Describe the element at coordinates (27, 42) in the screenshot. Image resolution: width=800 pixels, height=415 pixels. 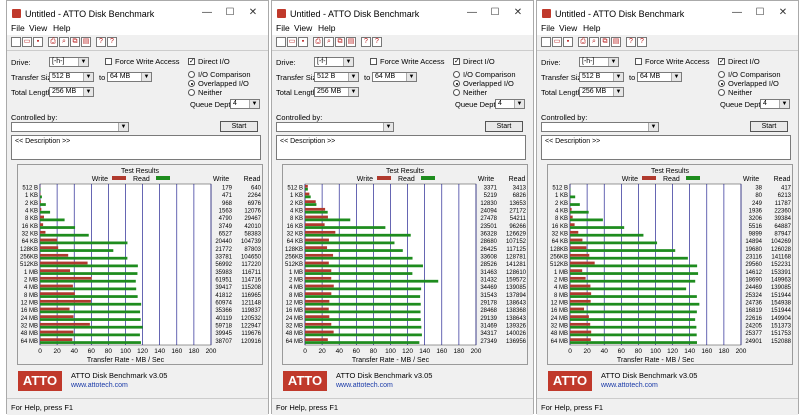
I see `open-icon: ▭` at that location.